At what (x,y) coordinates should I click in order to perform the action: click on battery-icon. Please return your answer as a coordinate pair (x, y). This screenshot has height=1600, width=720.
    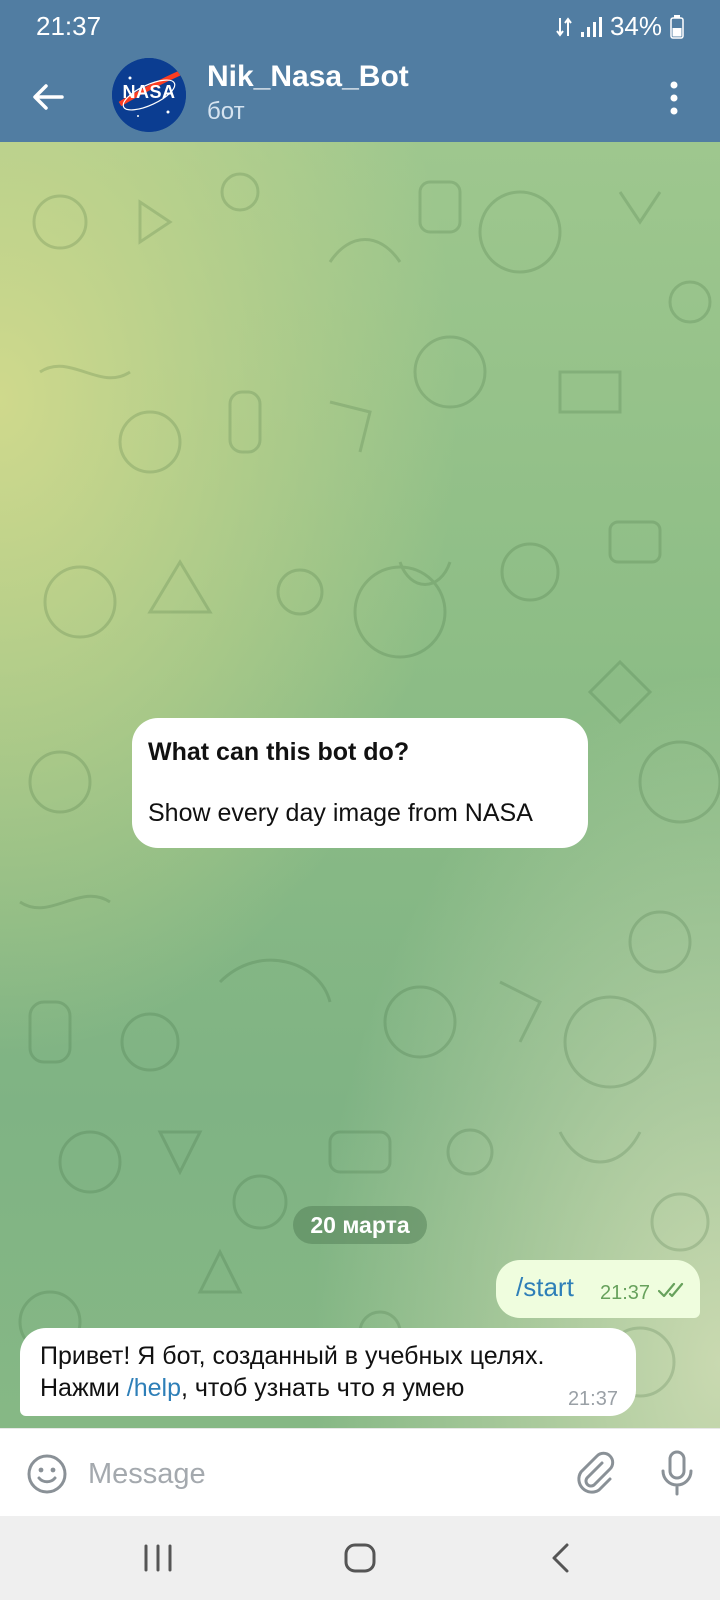
    Looking at the image, I should click on (677, 26).